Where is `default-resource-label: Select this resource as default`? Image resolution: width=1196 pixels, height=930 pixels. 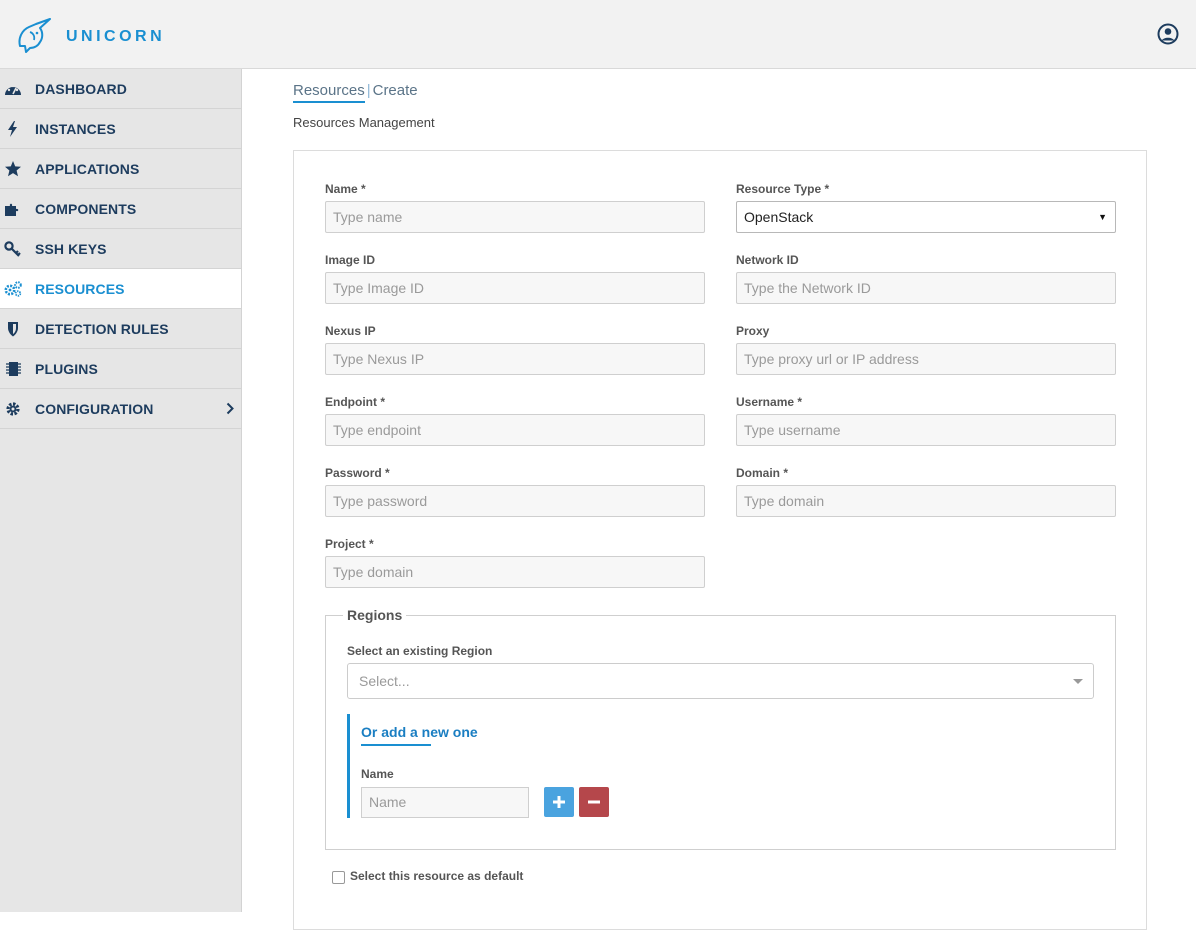
default-resource-label: Select this resource as default is located at coordinates (436, 876).